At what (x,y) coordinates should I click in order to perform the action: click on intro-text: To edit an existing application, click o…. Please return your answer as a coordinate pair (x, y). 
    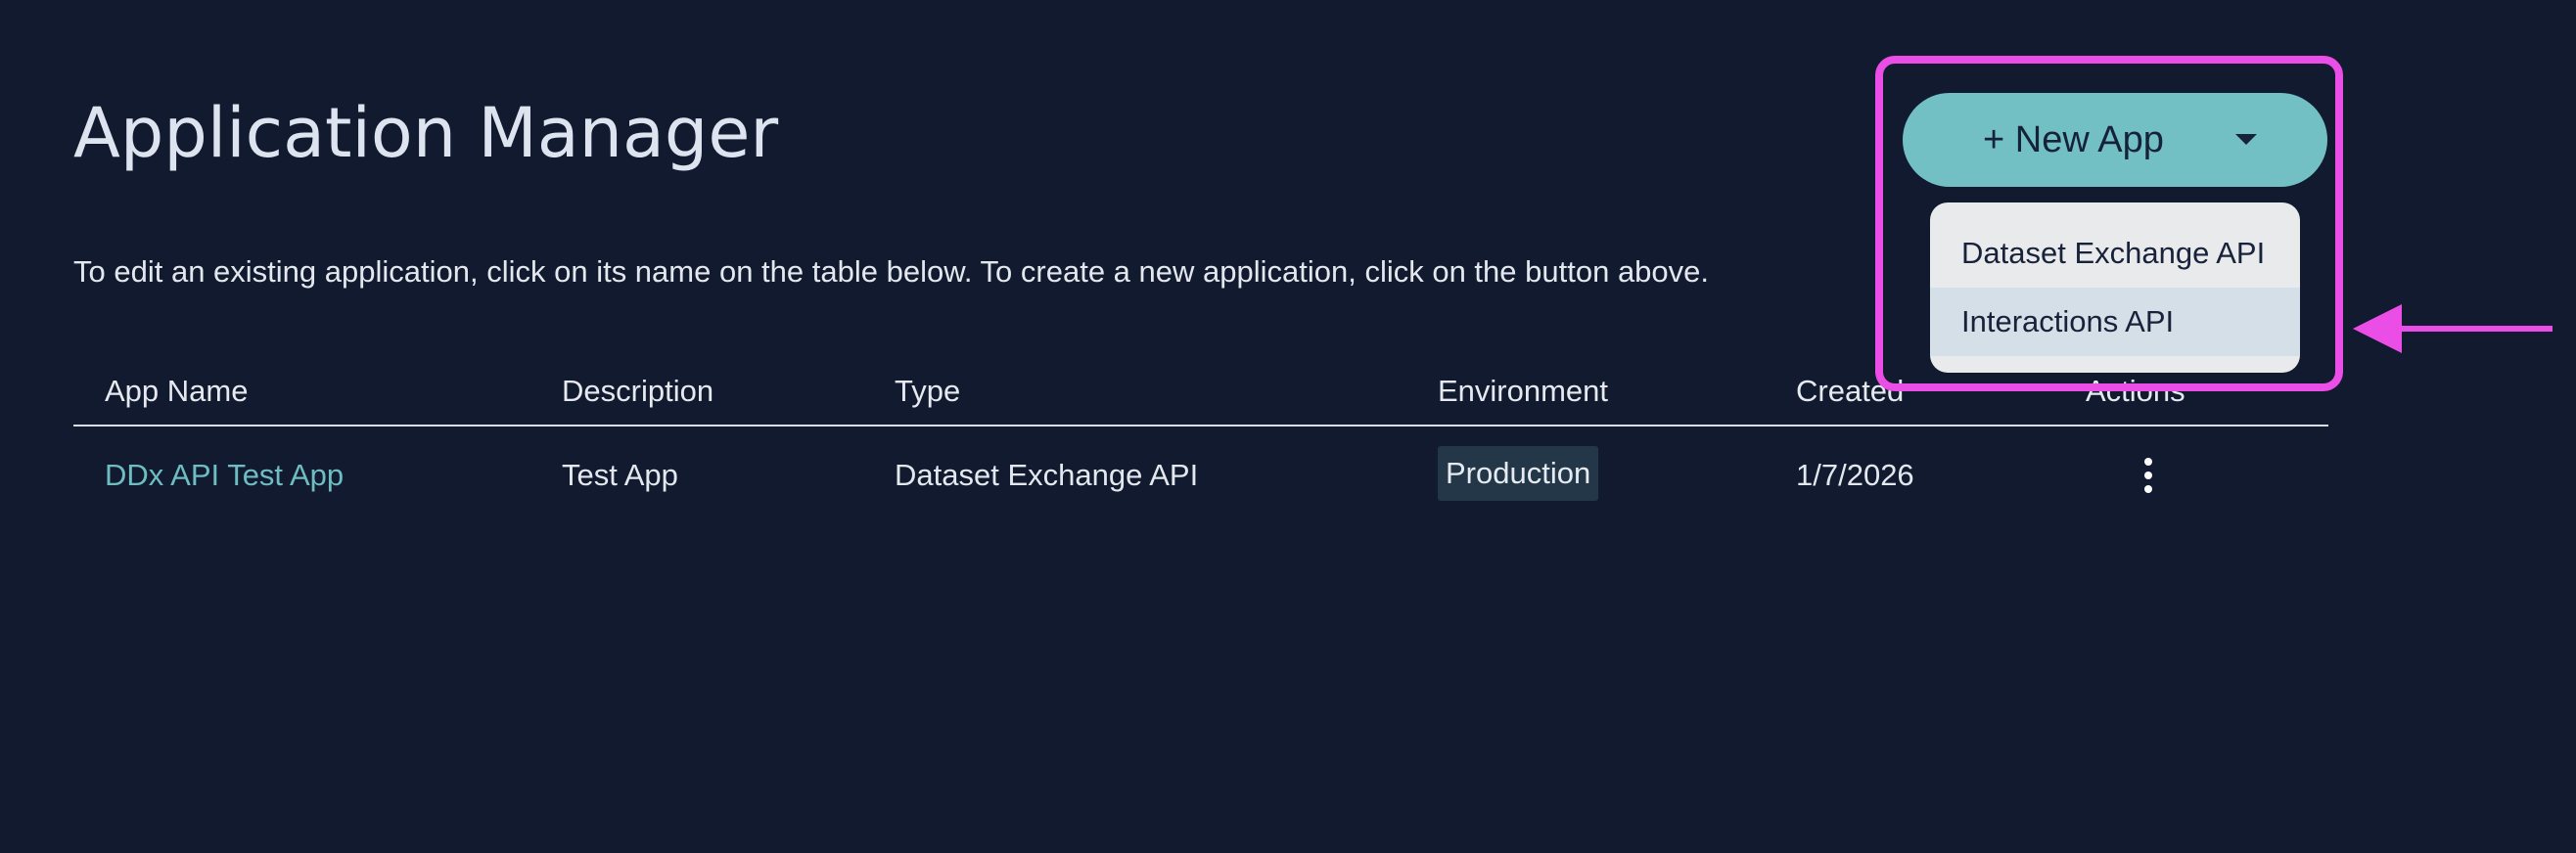
    Looking at the image, I should click on (891, 271).